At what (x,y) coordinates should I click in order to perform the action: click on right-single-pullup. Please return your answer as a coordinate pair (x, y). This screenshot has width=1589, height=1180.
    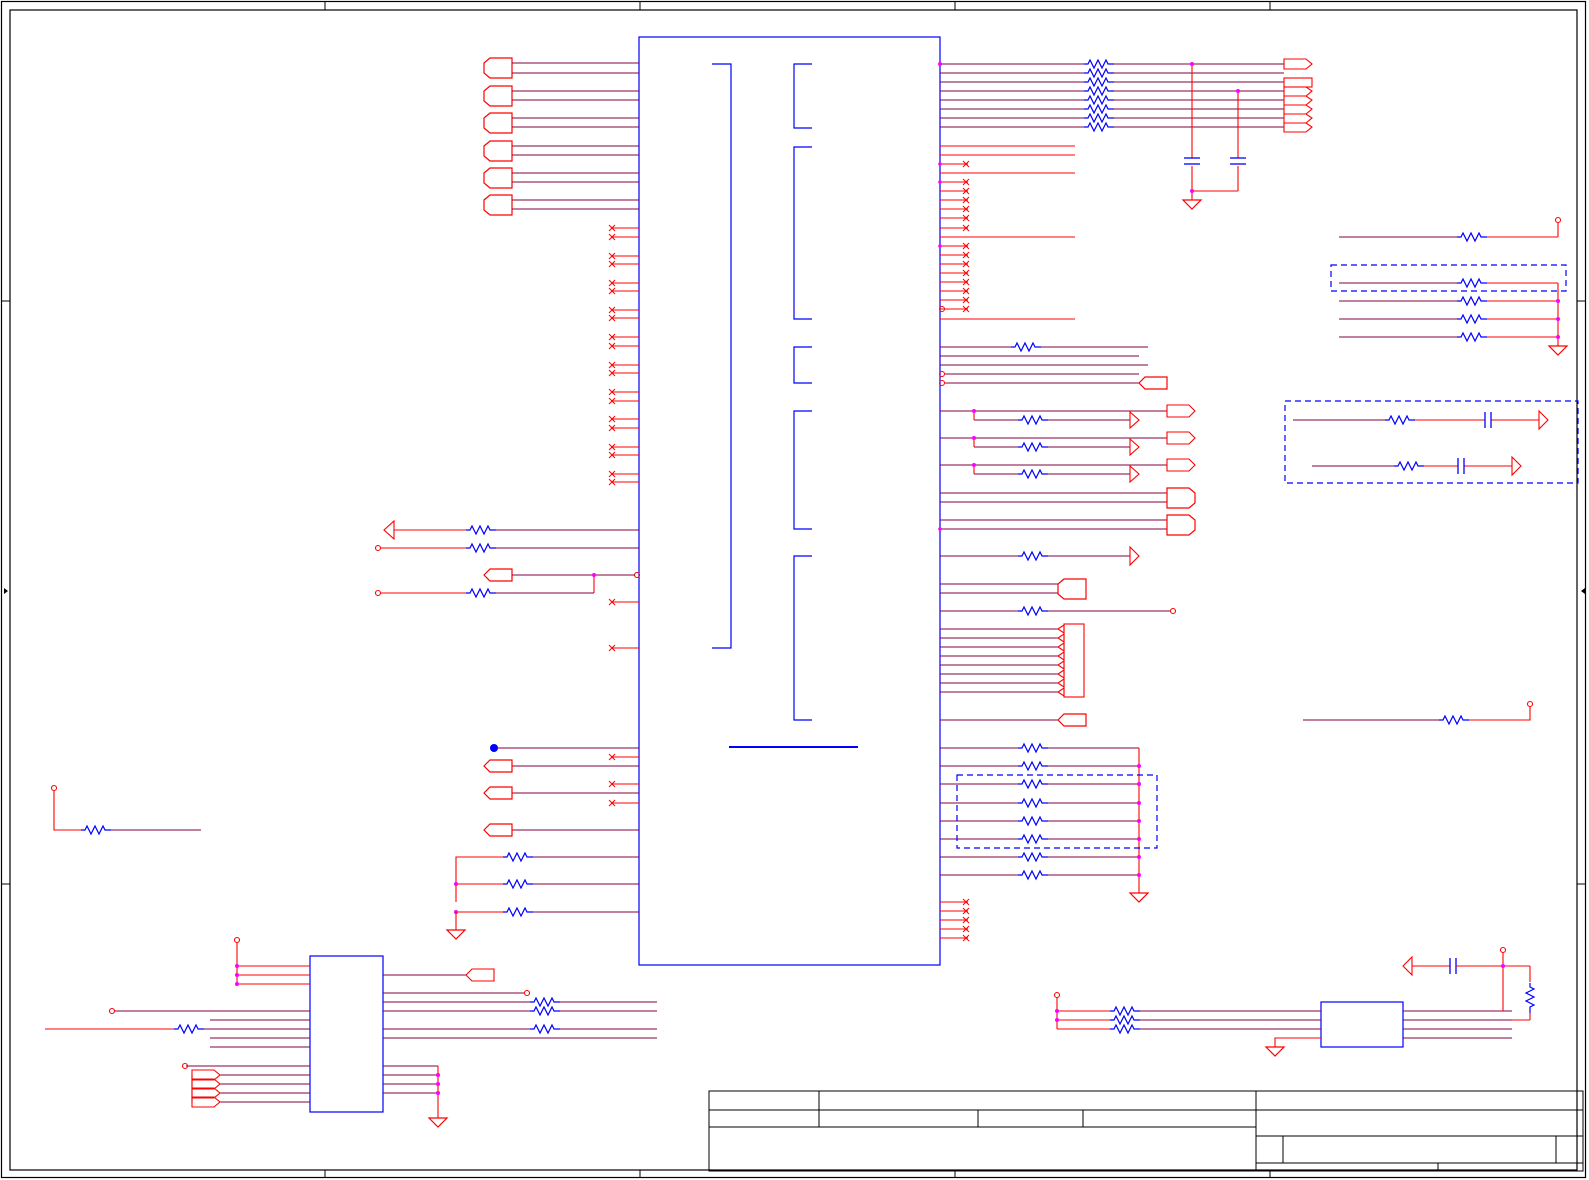
    Looking at the image, I should click on (1418, 712).